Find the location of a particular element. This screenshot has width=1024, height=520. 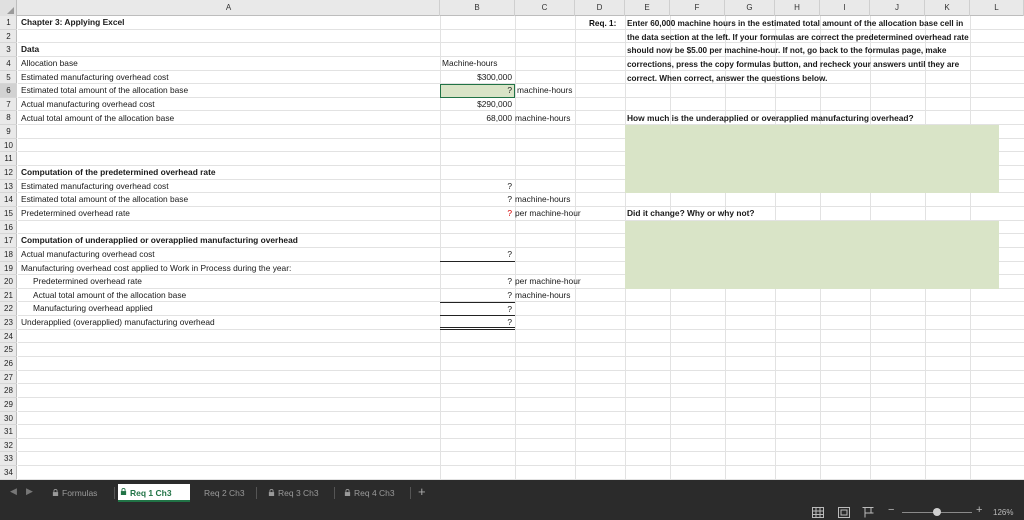

tab-req-4-ch3: Req 4 Ch3 is located at coordinates (375, 493).